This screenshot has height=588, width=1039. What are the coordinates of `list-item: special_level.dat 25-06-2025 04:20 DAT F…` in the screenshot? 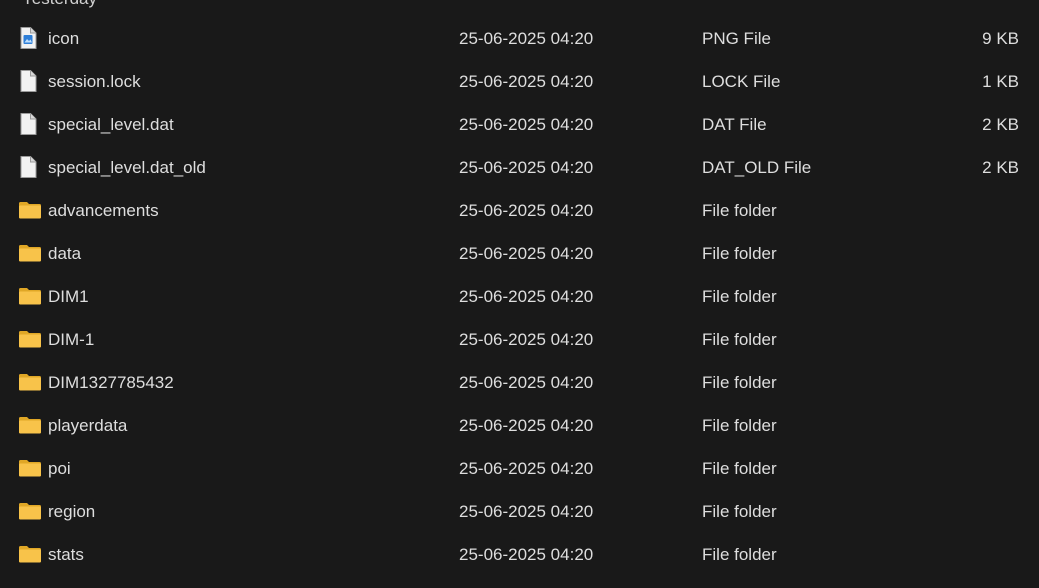 It's located at (519, 124).